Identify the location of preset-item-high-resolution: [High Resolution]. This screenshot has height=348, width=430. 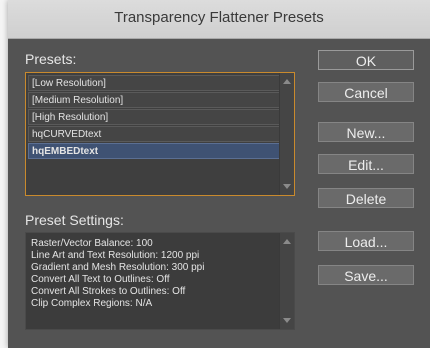
(154, 117).